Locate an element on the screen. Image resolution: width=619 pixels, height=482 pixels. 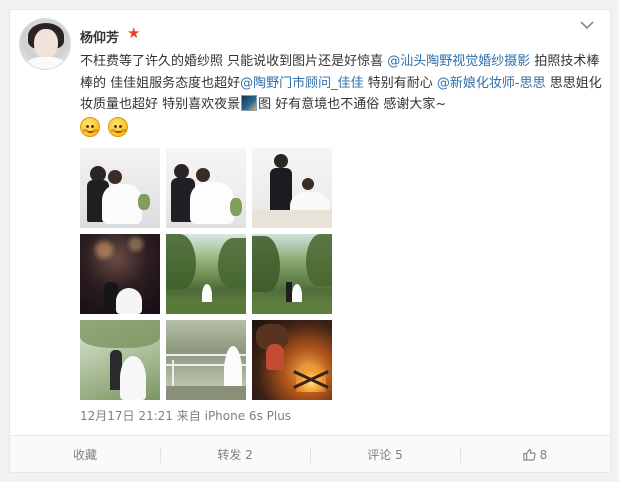
chevron-down-icon is located at coordinates (587, 25).